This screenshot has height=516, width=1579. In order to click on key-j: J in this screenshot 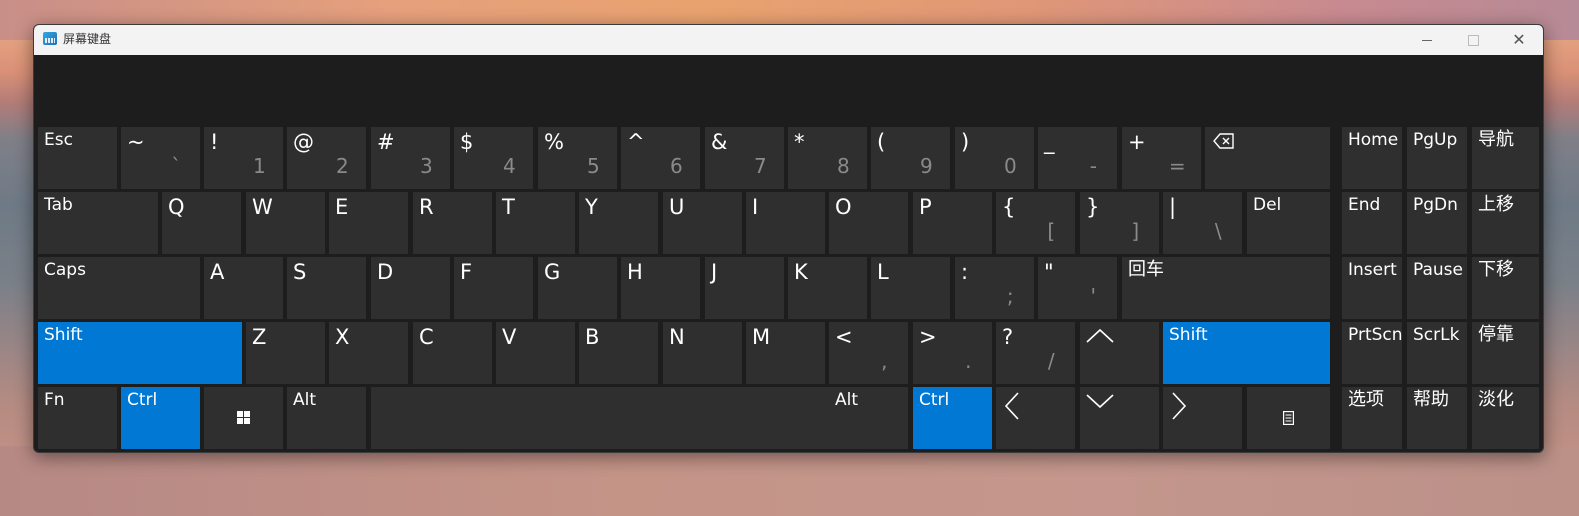, I will do `click(744, 288)`.